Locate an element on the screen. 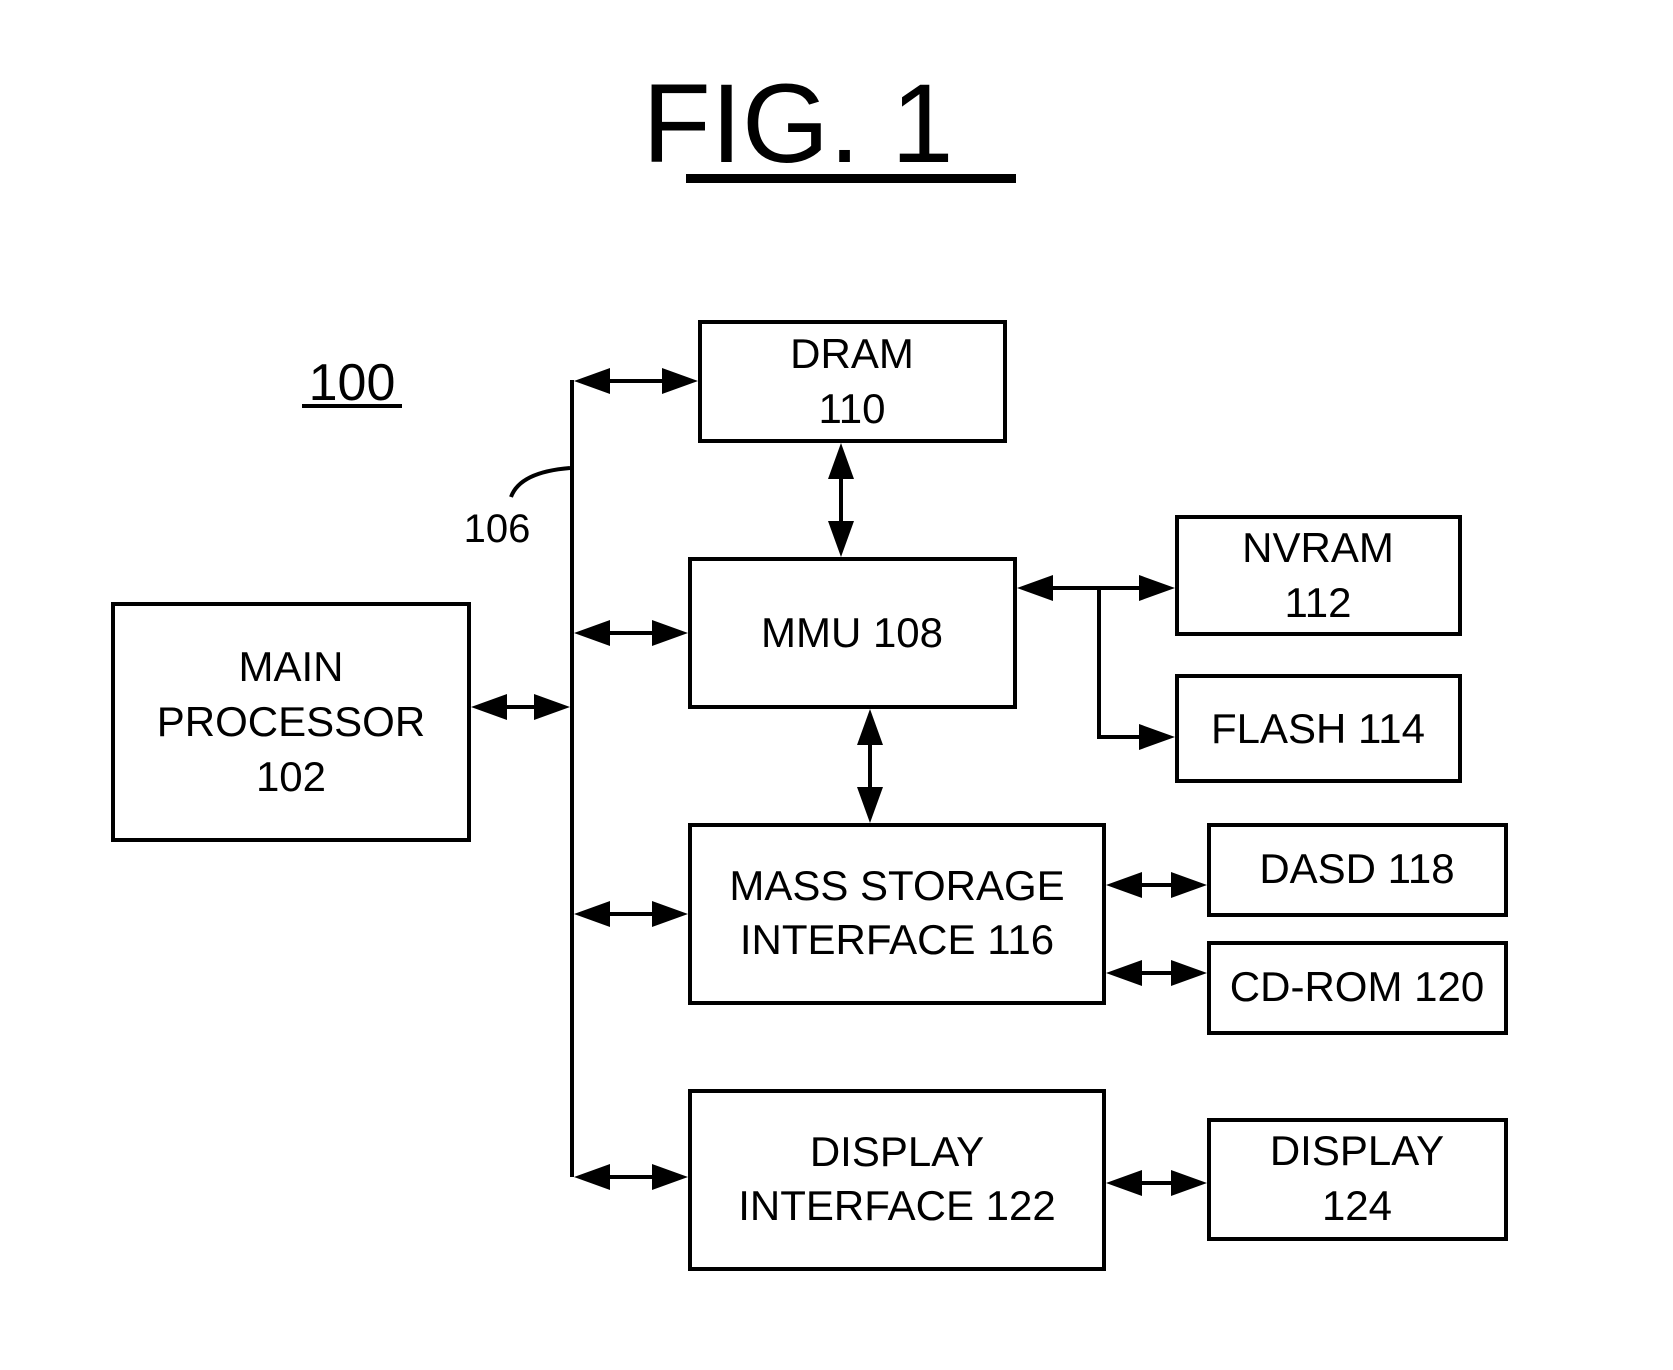 This screenshot has height=1370, width=1673. arrow-bus-display-interface-arrowhead-left is located at coordinates (592, 1177).